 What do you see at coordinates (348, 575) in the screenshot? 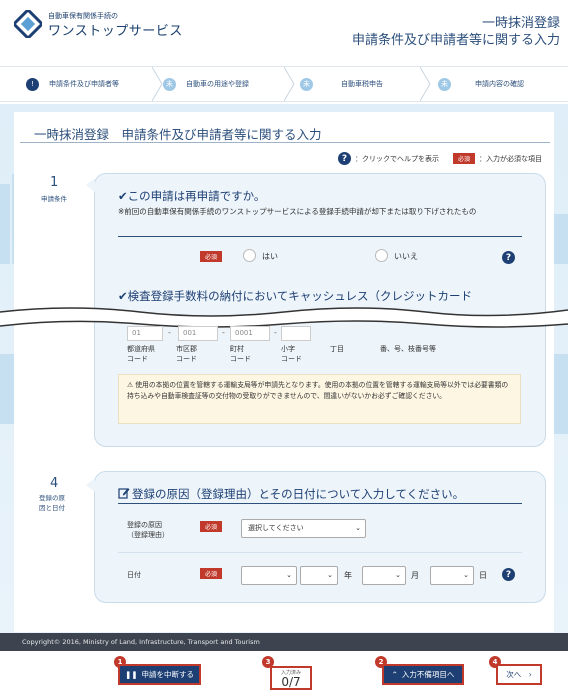
I see `year-unit: 年` at bounding box center [348, 575].